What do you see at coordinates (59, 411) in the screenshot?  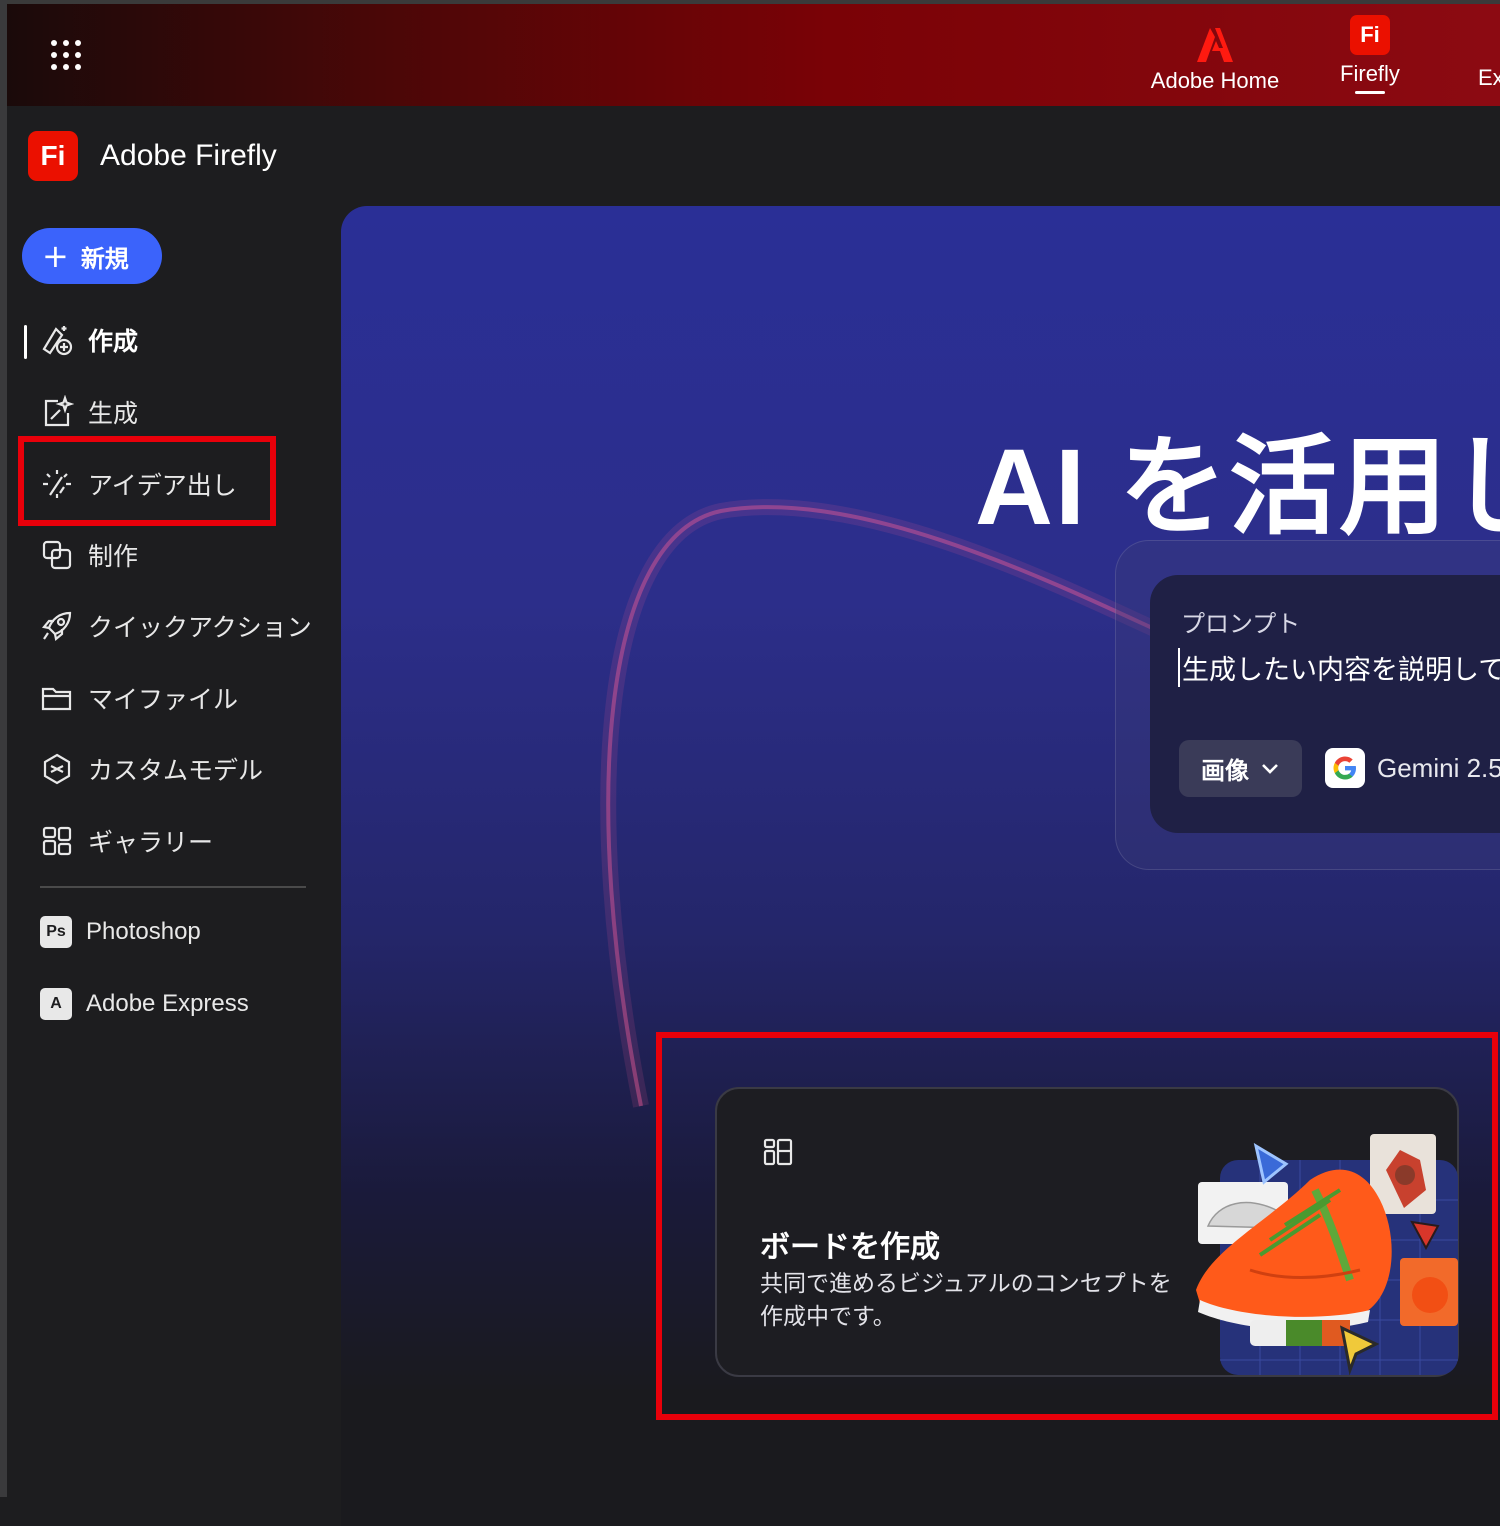 I see `generate-icon` at bounding box center [59, 411].